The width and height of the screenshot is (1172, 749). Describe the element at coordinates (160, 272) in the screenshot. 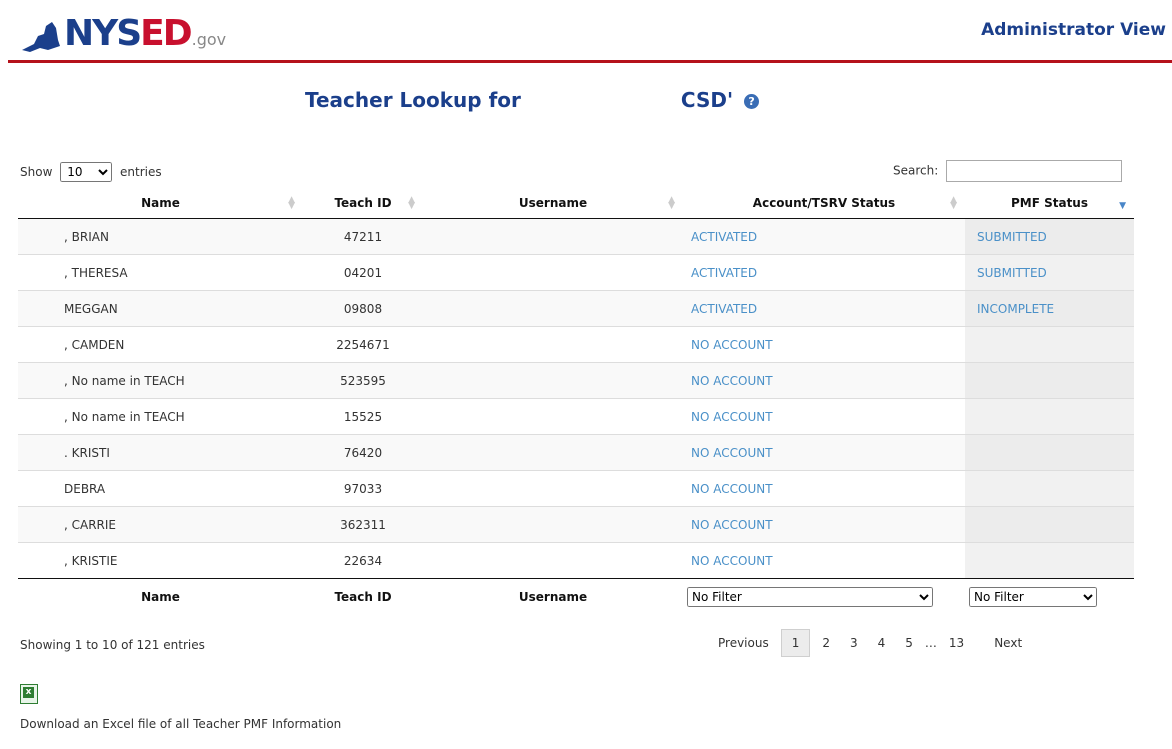

I see `teacher-name: , THERESA` at that location.